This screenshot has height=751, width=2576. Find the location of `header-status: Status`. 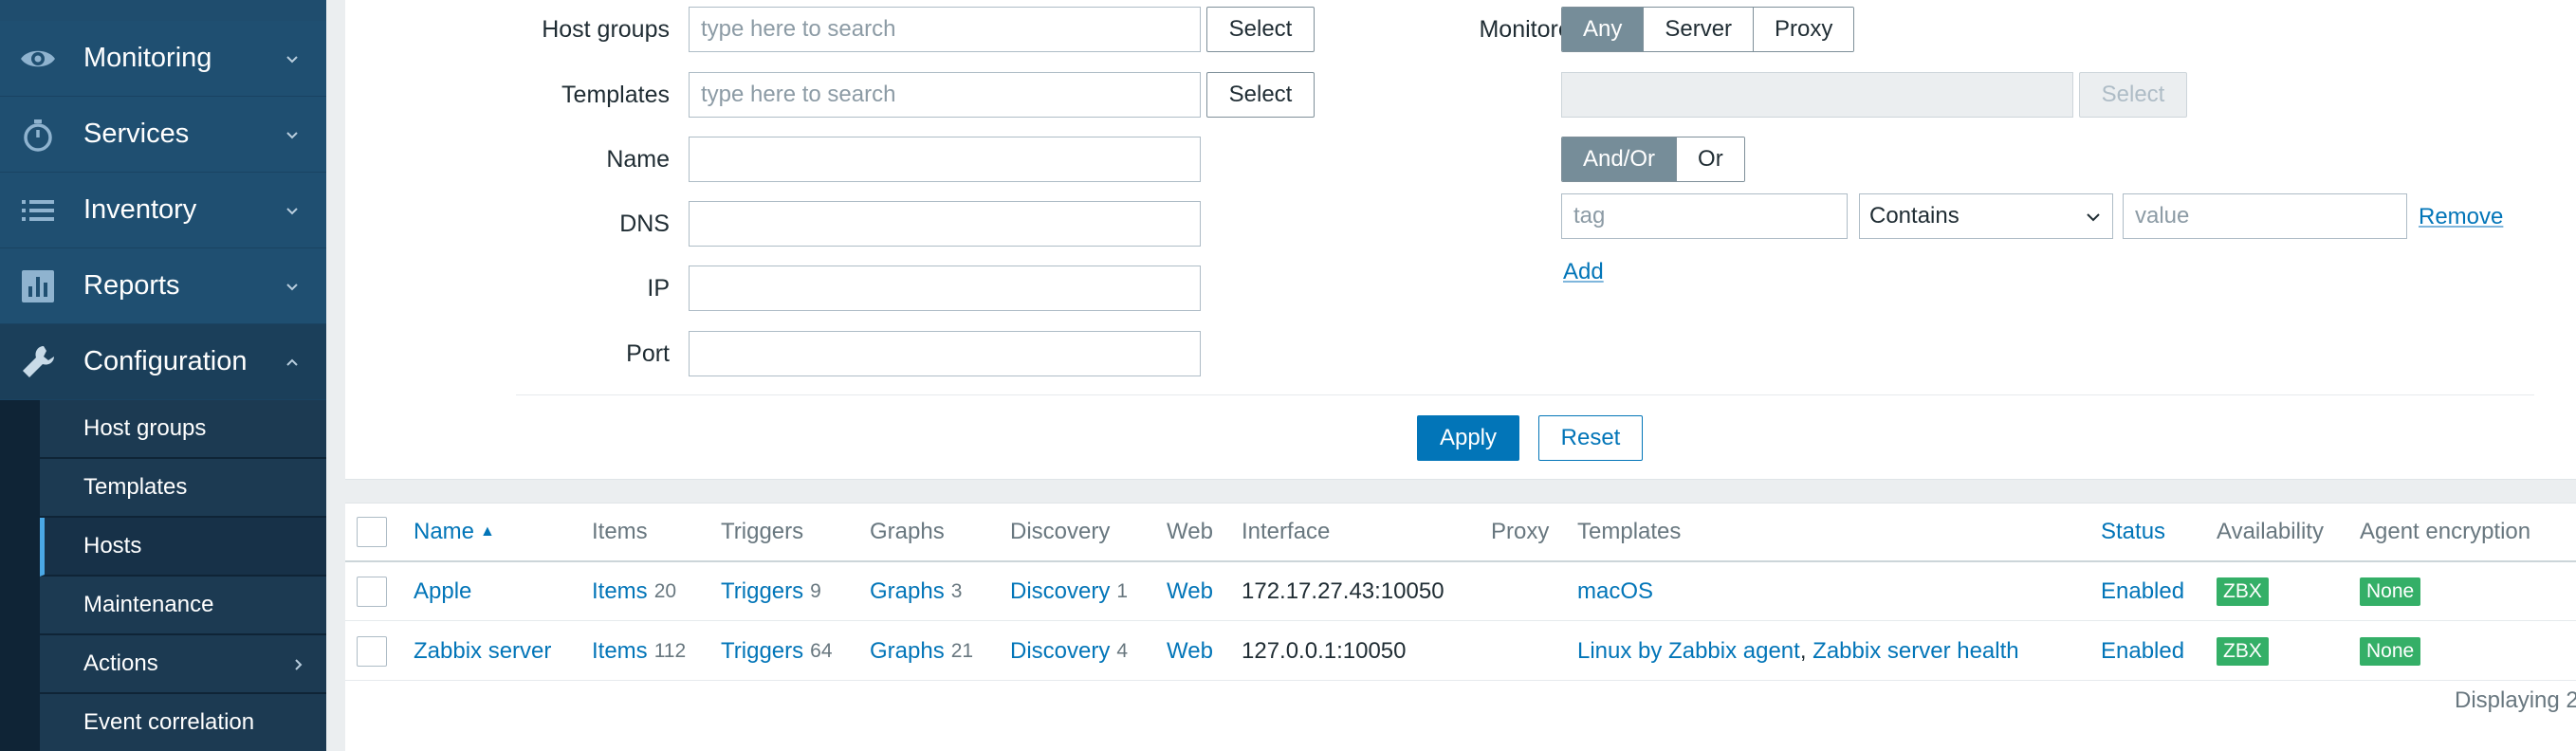

header-status: Status is located at coordinates (2133, 532).